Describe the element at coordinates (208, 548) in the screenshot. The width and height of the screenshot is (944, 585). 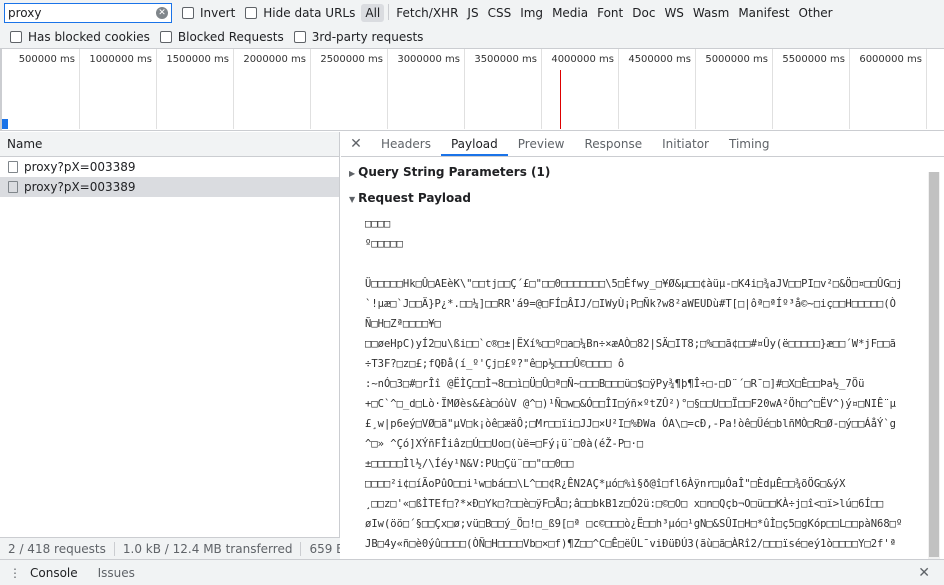
I see `transferred-size: 1.0 kB / 12.4 MB transferred` at that location.